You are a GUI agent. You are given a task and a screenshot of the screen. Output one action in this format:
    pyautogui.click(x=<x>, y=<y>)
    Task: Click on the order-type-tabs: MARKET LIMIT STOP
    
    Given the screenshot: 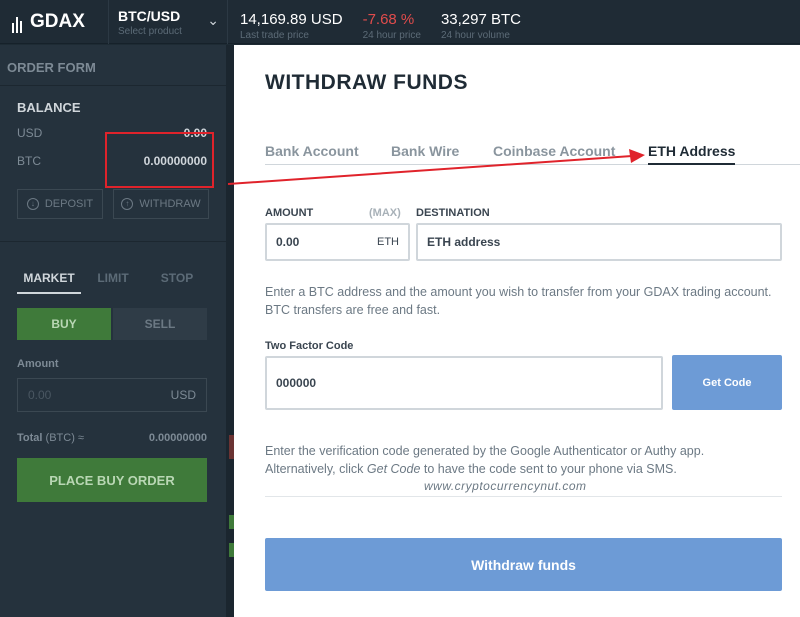 What is the action you would take?
    pyautogui.click(x=116, y=278)
    